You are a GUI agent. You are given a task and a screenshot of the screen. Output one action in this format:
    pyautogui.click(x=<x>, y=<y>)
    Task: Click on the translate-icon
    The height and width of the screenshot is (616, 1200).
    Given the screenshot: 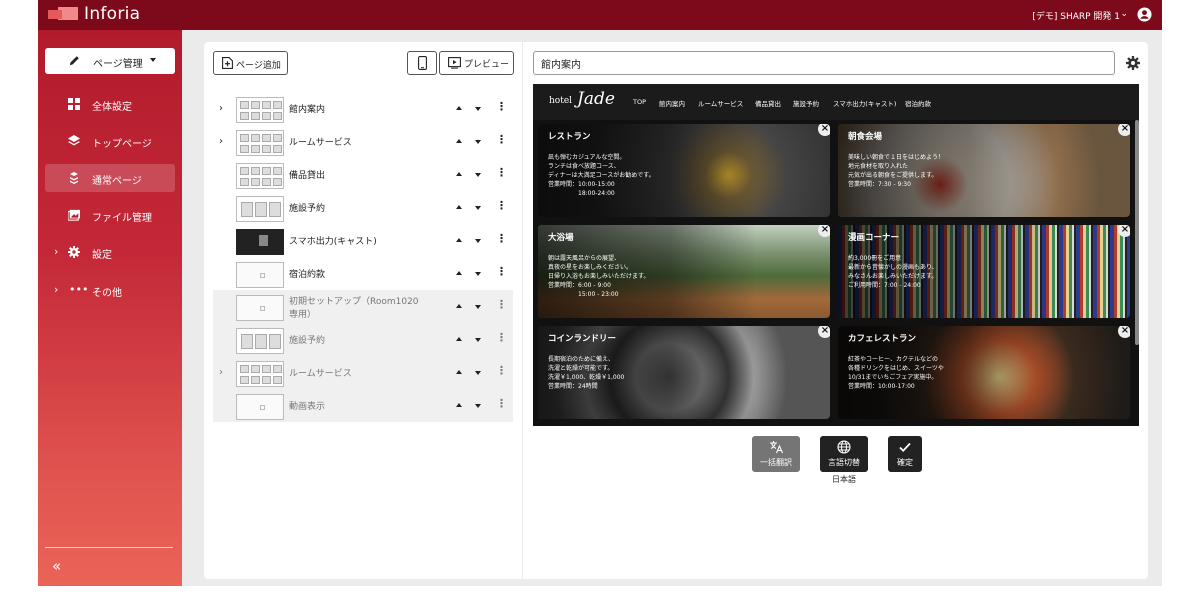 What is the action you would take?
    pyautogui.click(x=776, y=447)
    